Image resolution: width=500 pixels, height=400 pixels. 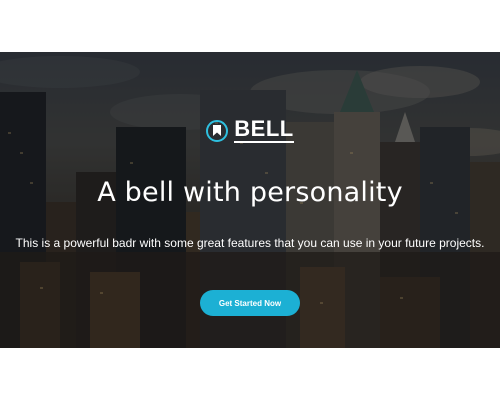 I want to click on hero-headline: A bell with personality, so click(x=250, y=192).